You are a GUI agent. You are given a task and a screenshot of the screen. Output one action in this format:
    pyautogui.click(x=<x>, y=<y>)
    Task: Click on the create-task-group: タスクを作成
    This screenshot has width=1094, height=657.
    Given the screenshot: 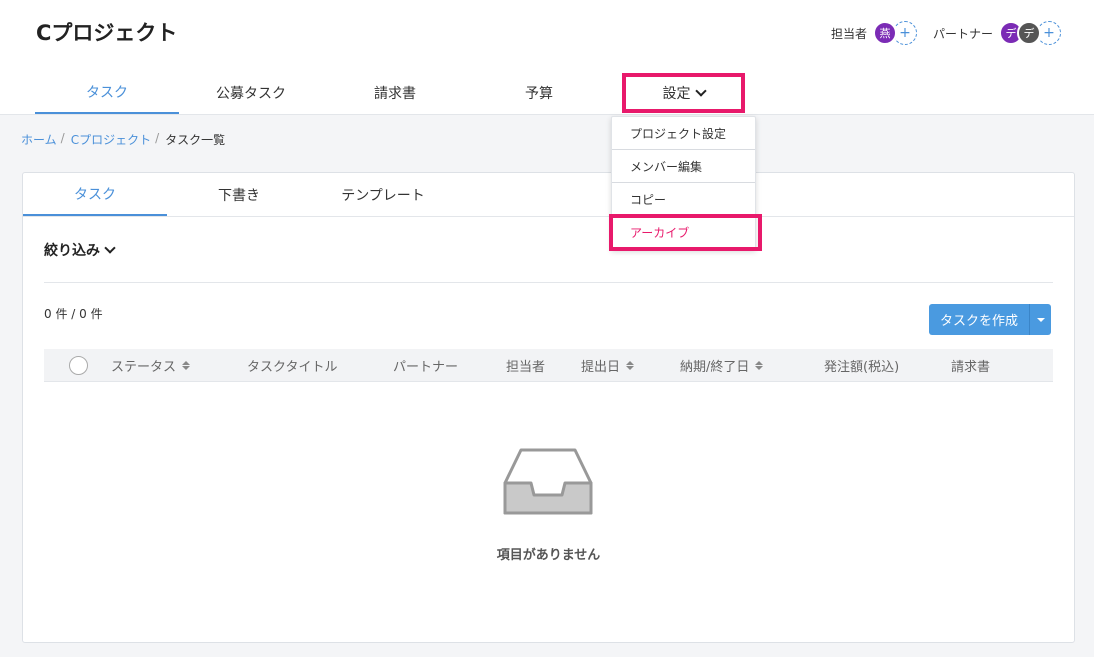 What is the action you would take?
    pyautogui.click(x=990, y=319)
    